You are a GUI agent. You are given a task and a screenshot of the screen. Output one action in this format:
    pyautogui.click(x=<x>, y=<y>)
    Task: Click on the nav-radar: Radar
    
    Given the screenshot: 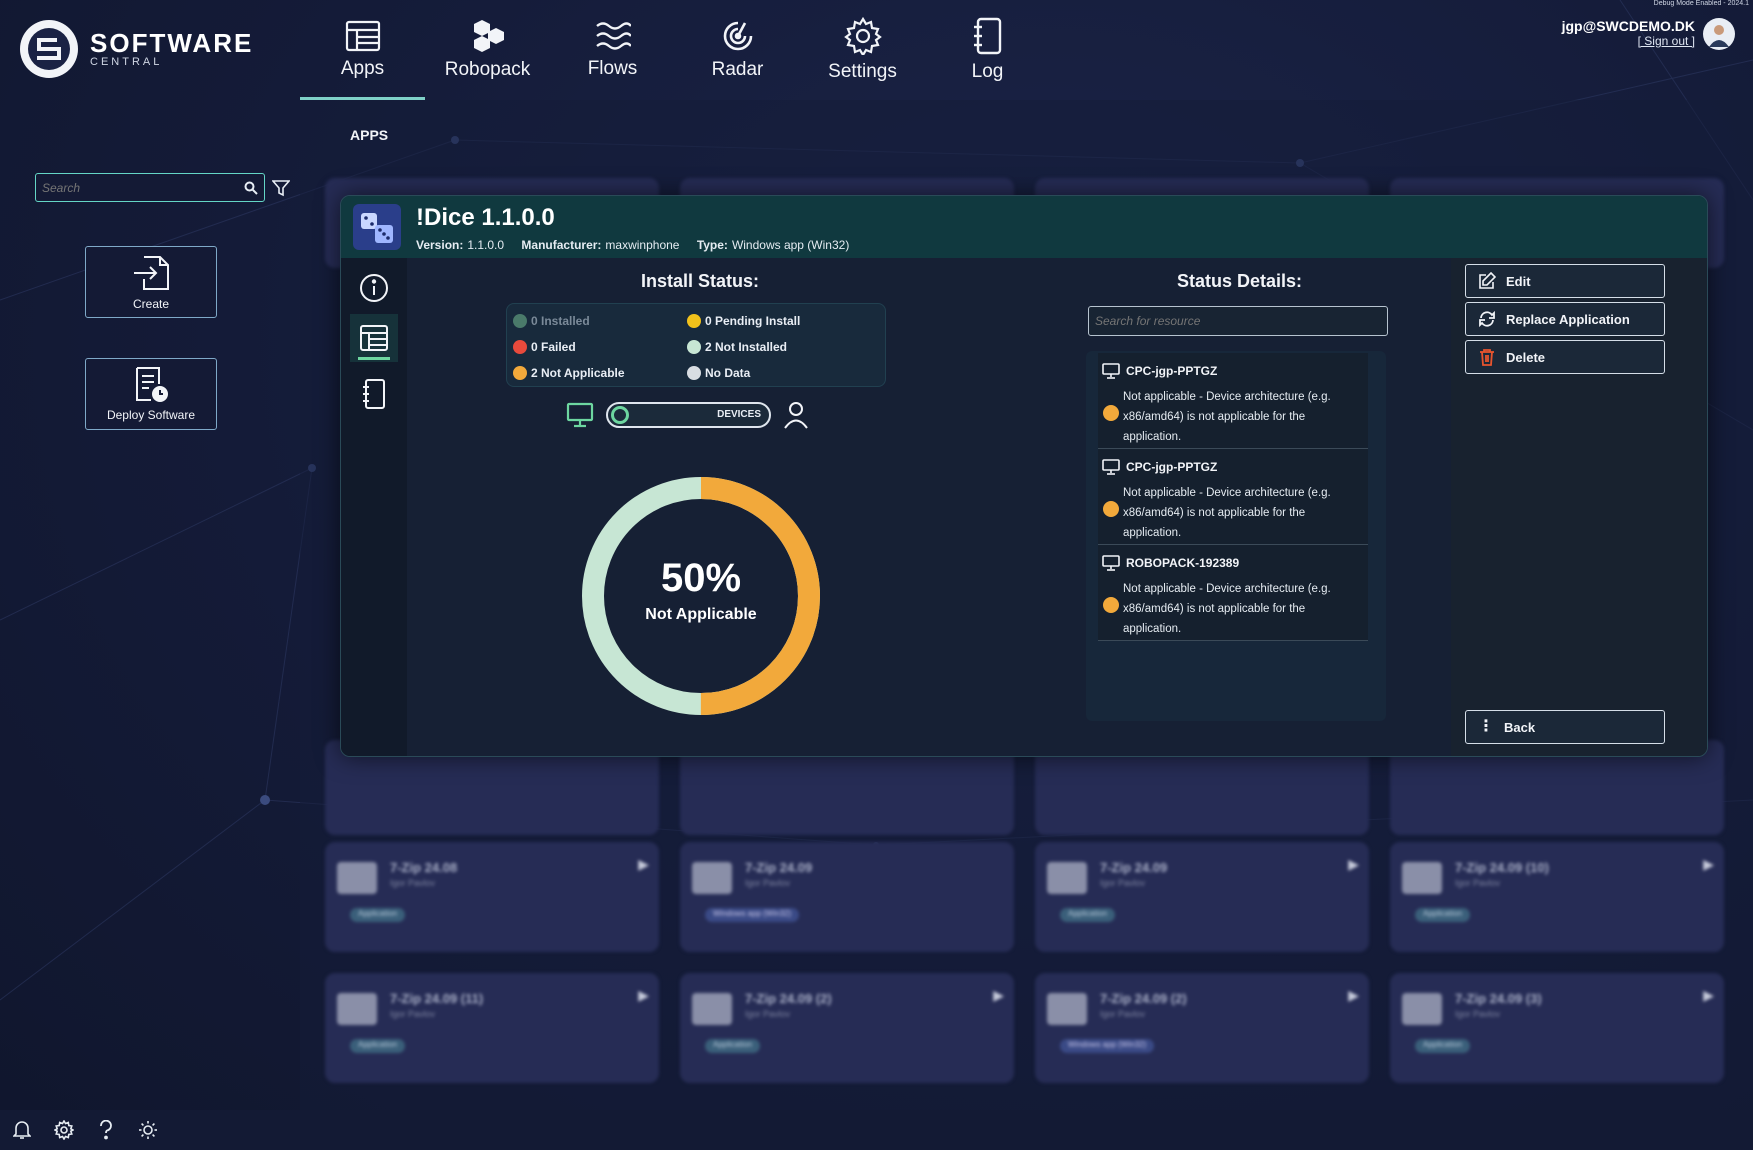 What is the action you would take?
    pyautogui.click(x=737, y=50)
    